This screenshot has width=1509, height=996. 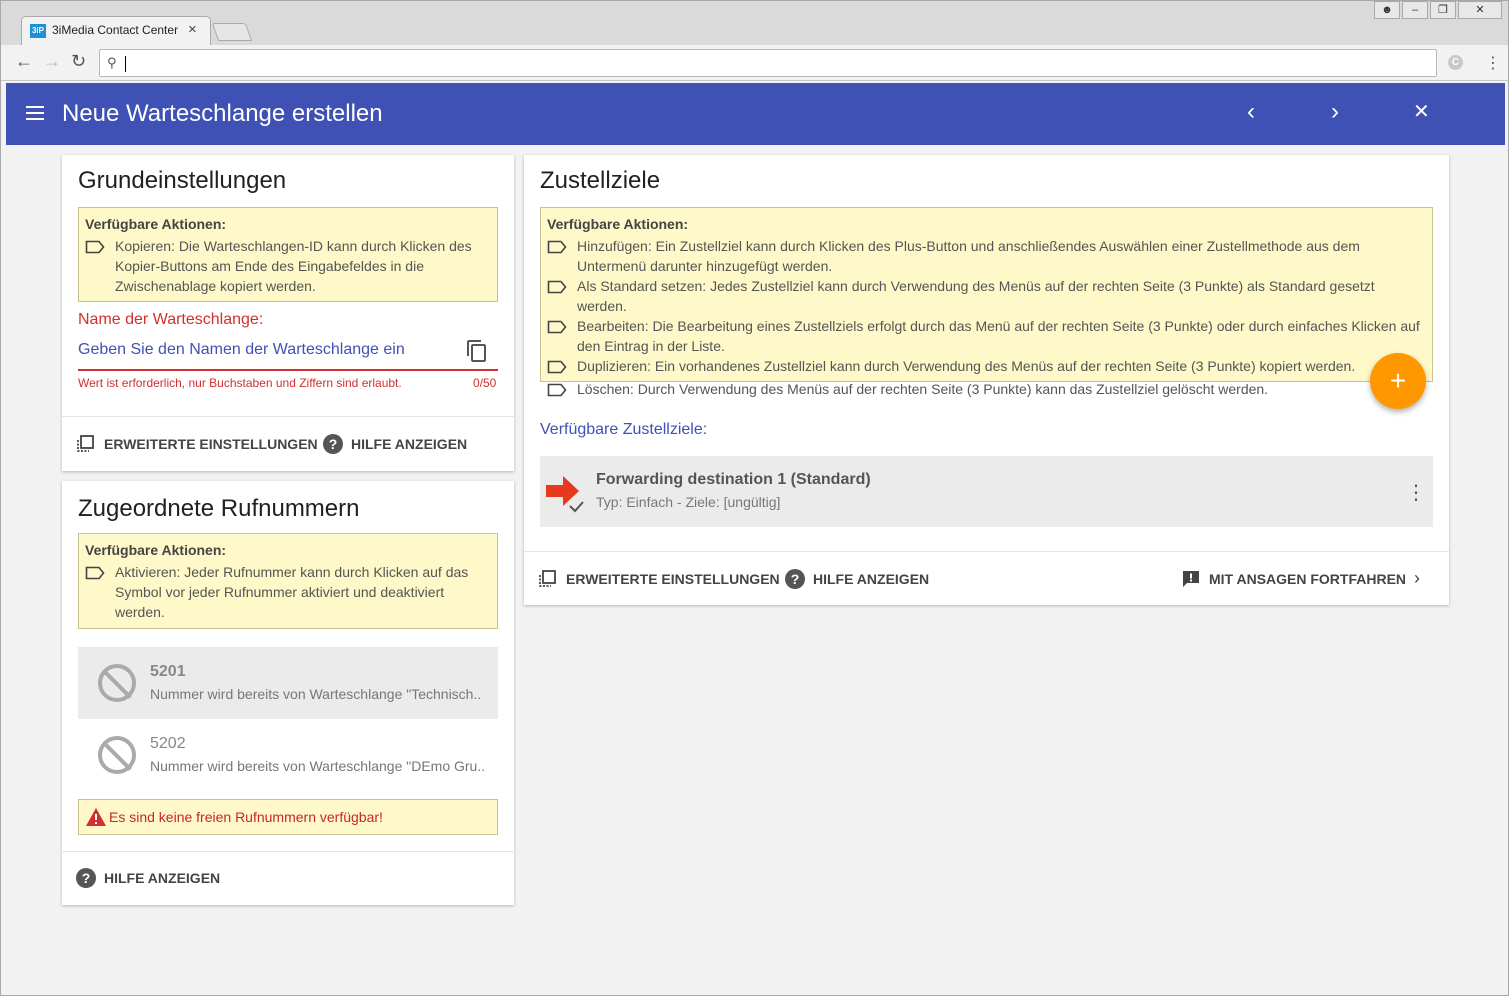 I want to click on search-icon: ⚲, so click(x=112, y=62).